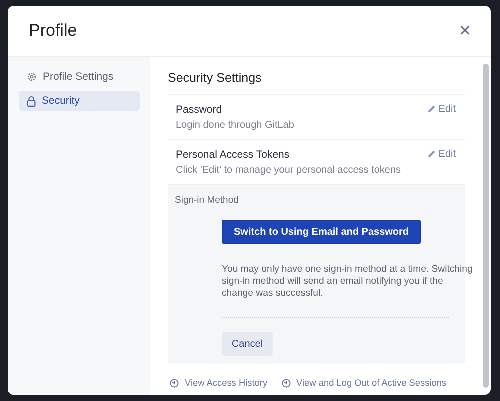 This screenshot has width=500, height=401. What do you see at coordinates (219, 383) in the screenshot?
I see `session-link: View Access History` at bounding box center [219, 383].